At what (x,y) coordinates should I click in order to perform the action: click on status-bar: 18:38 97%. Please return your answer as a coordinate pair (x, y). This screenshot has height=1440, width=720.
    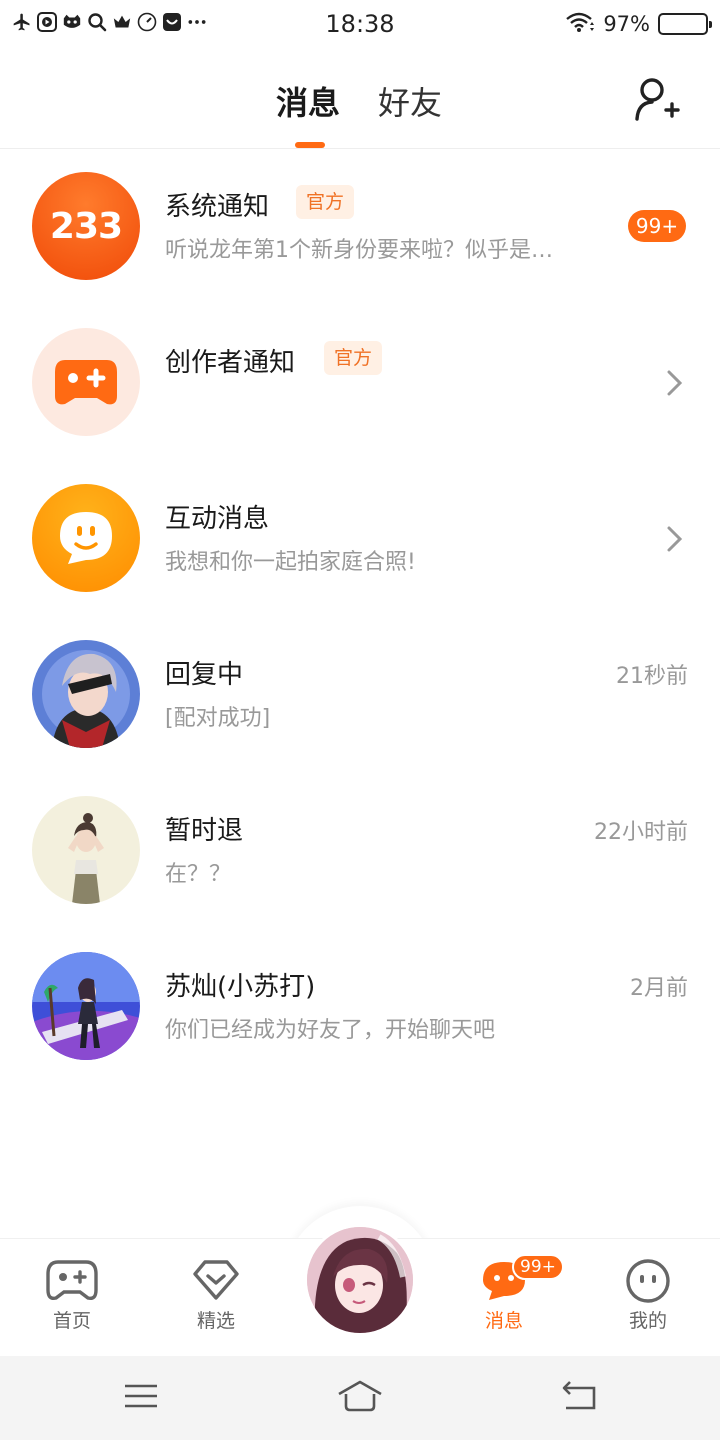
    Looking at the image, I should click on (360, 25).